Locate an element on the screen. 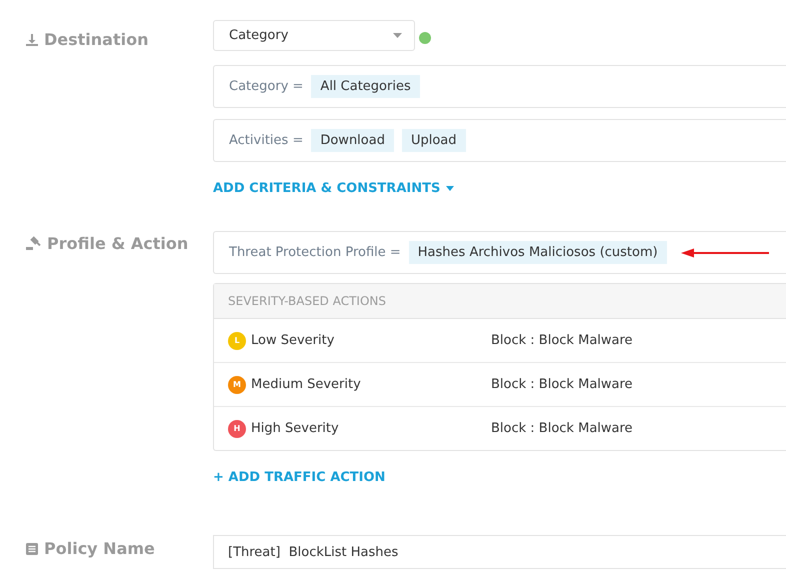 The image size is (786, 576). value-tag: All Categories is located at coordinates (365, 86).